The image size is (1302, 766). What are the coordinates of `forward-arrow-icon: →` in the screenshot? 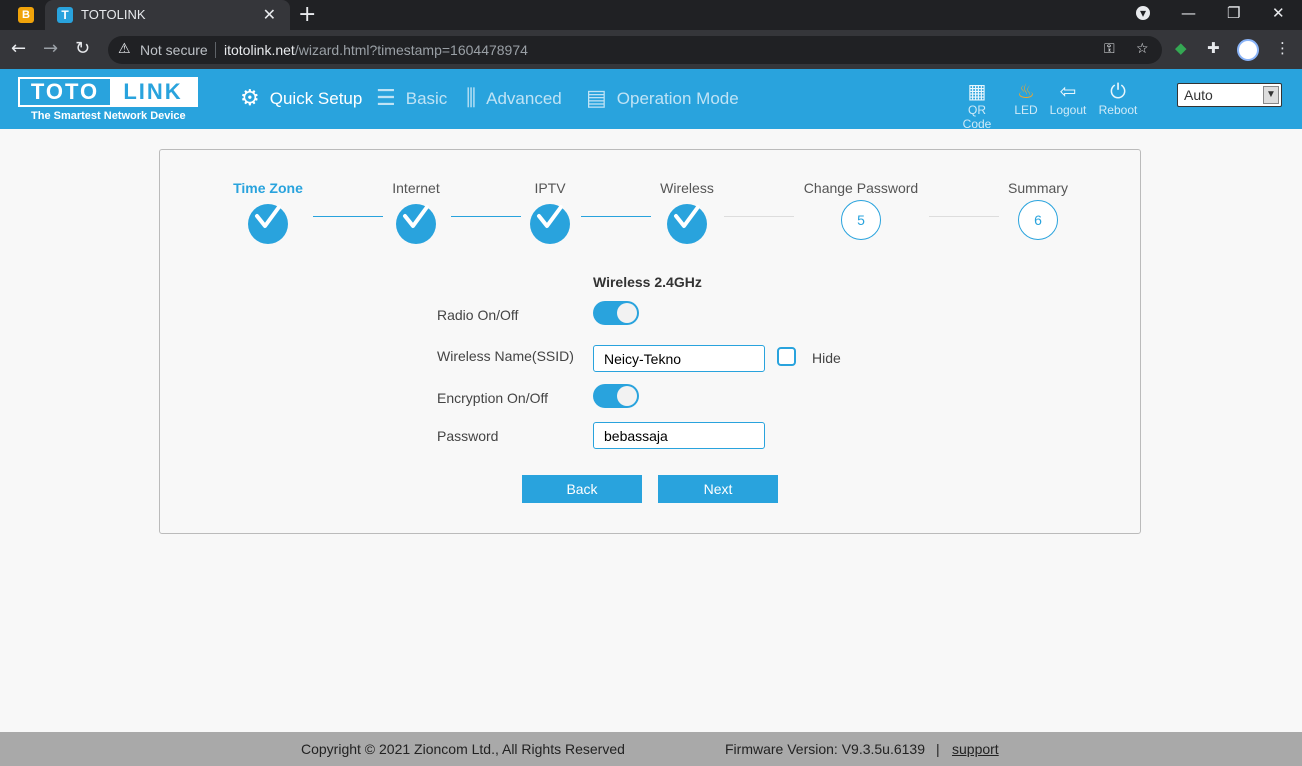 It's located at (50, 48).